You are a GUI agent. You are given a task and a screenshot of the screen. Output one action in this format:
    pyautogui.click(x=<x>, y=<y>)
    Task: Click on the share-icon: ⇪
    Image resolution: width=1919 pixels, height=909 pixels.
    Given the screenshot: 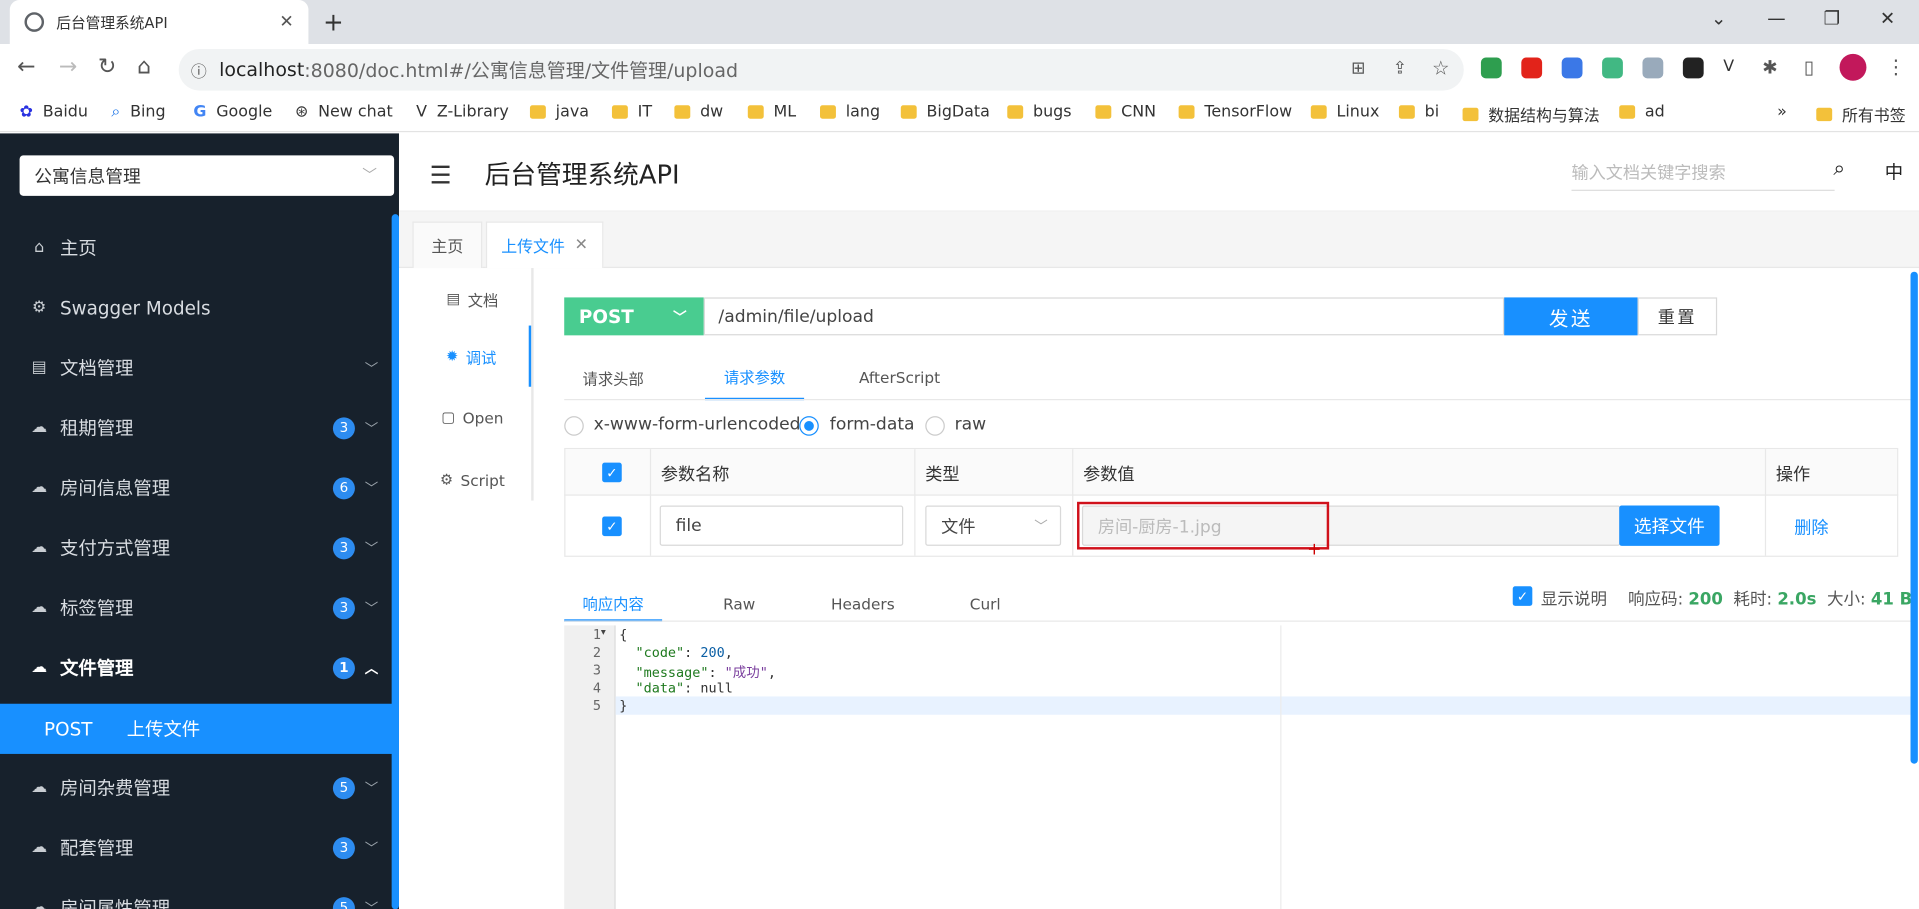 What is the action you would take?
    pyautogui.click(x=1400, y=69)
    